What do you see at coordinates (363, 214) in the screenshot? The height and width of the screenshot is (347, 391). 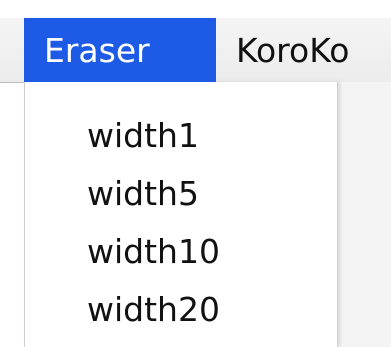 I see `window-content-area` at bounding box center [363, 214].